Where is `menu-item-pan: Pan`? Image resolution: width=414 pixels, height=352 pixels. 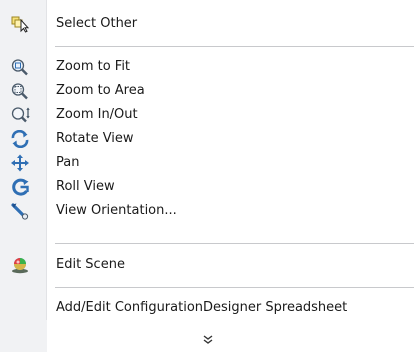 menu-item-pan: Pan is located at coordinates (207, 163).